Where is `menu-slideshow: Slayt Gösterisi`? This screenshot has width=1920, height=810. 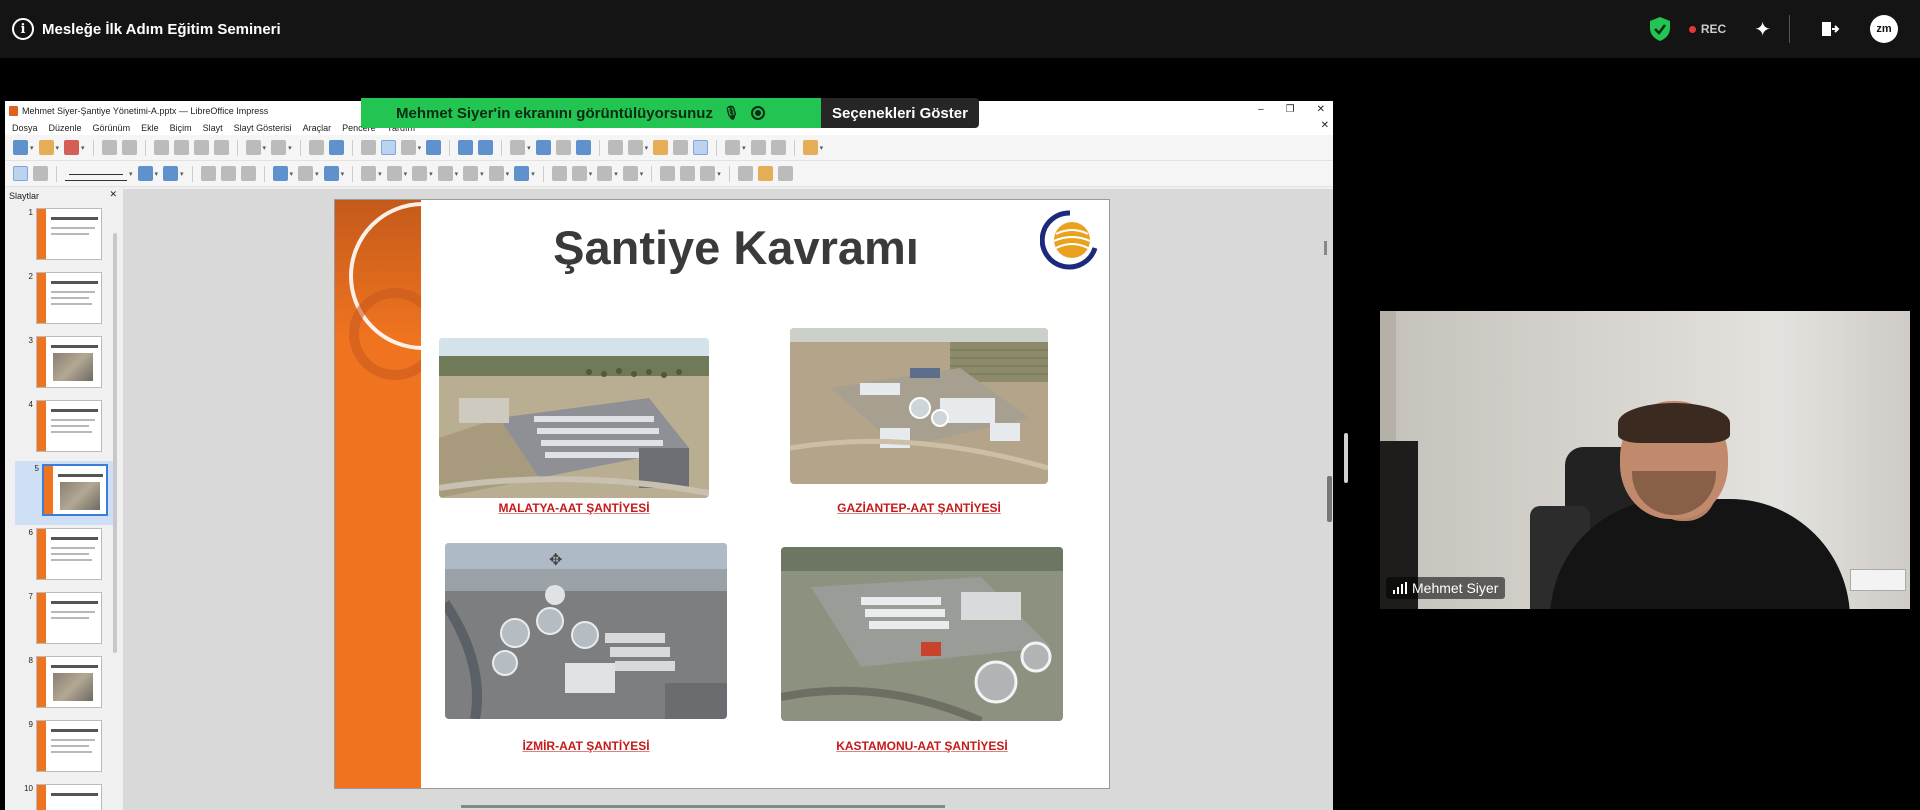 menu-slideshow: Slayt Gösterisi is located at coordinates (263, 128).